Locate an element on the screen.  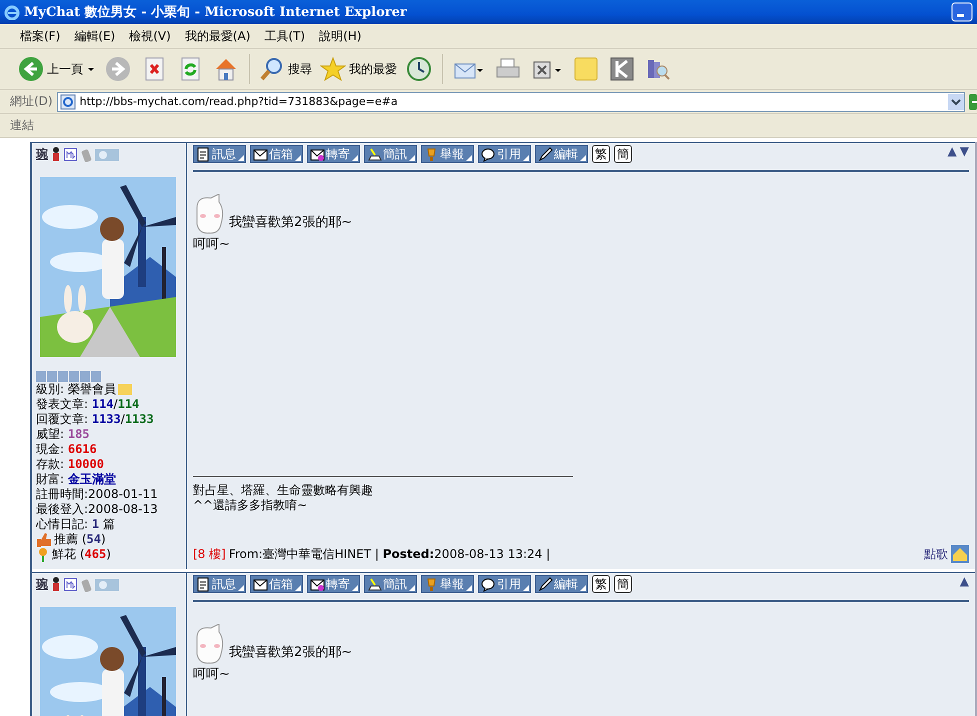
back-icon is located at coordinates (31, 69).